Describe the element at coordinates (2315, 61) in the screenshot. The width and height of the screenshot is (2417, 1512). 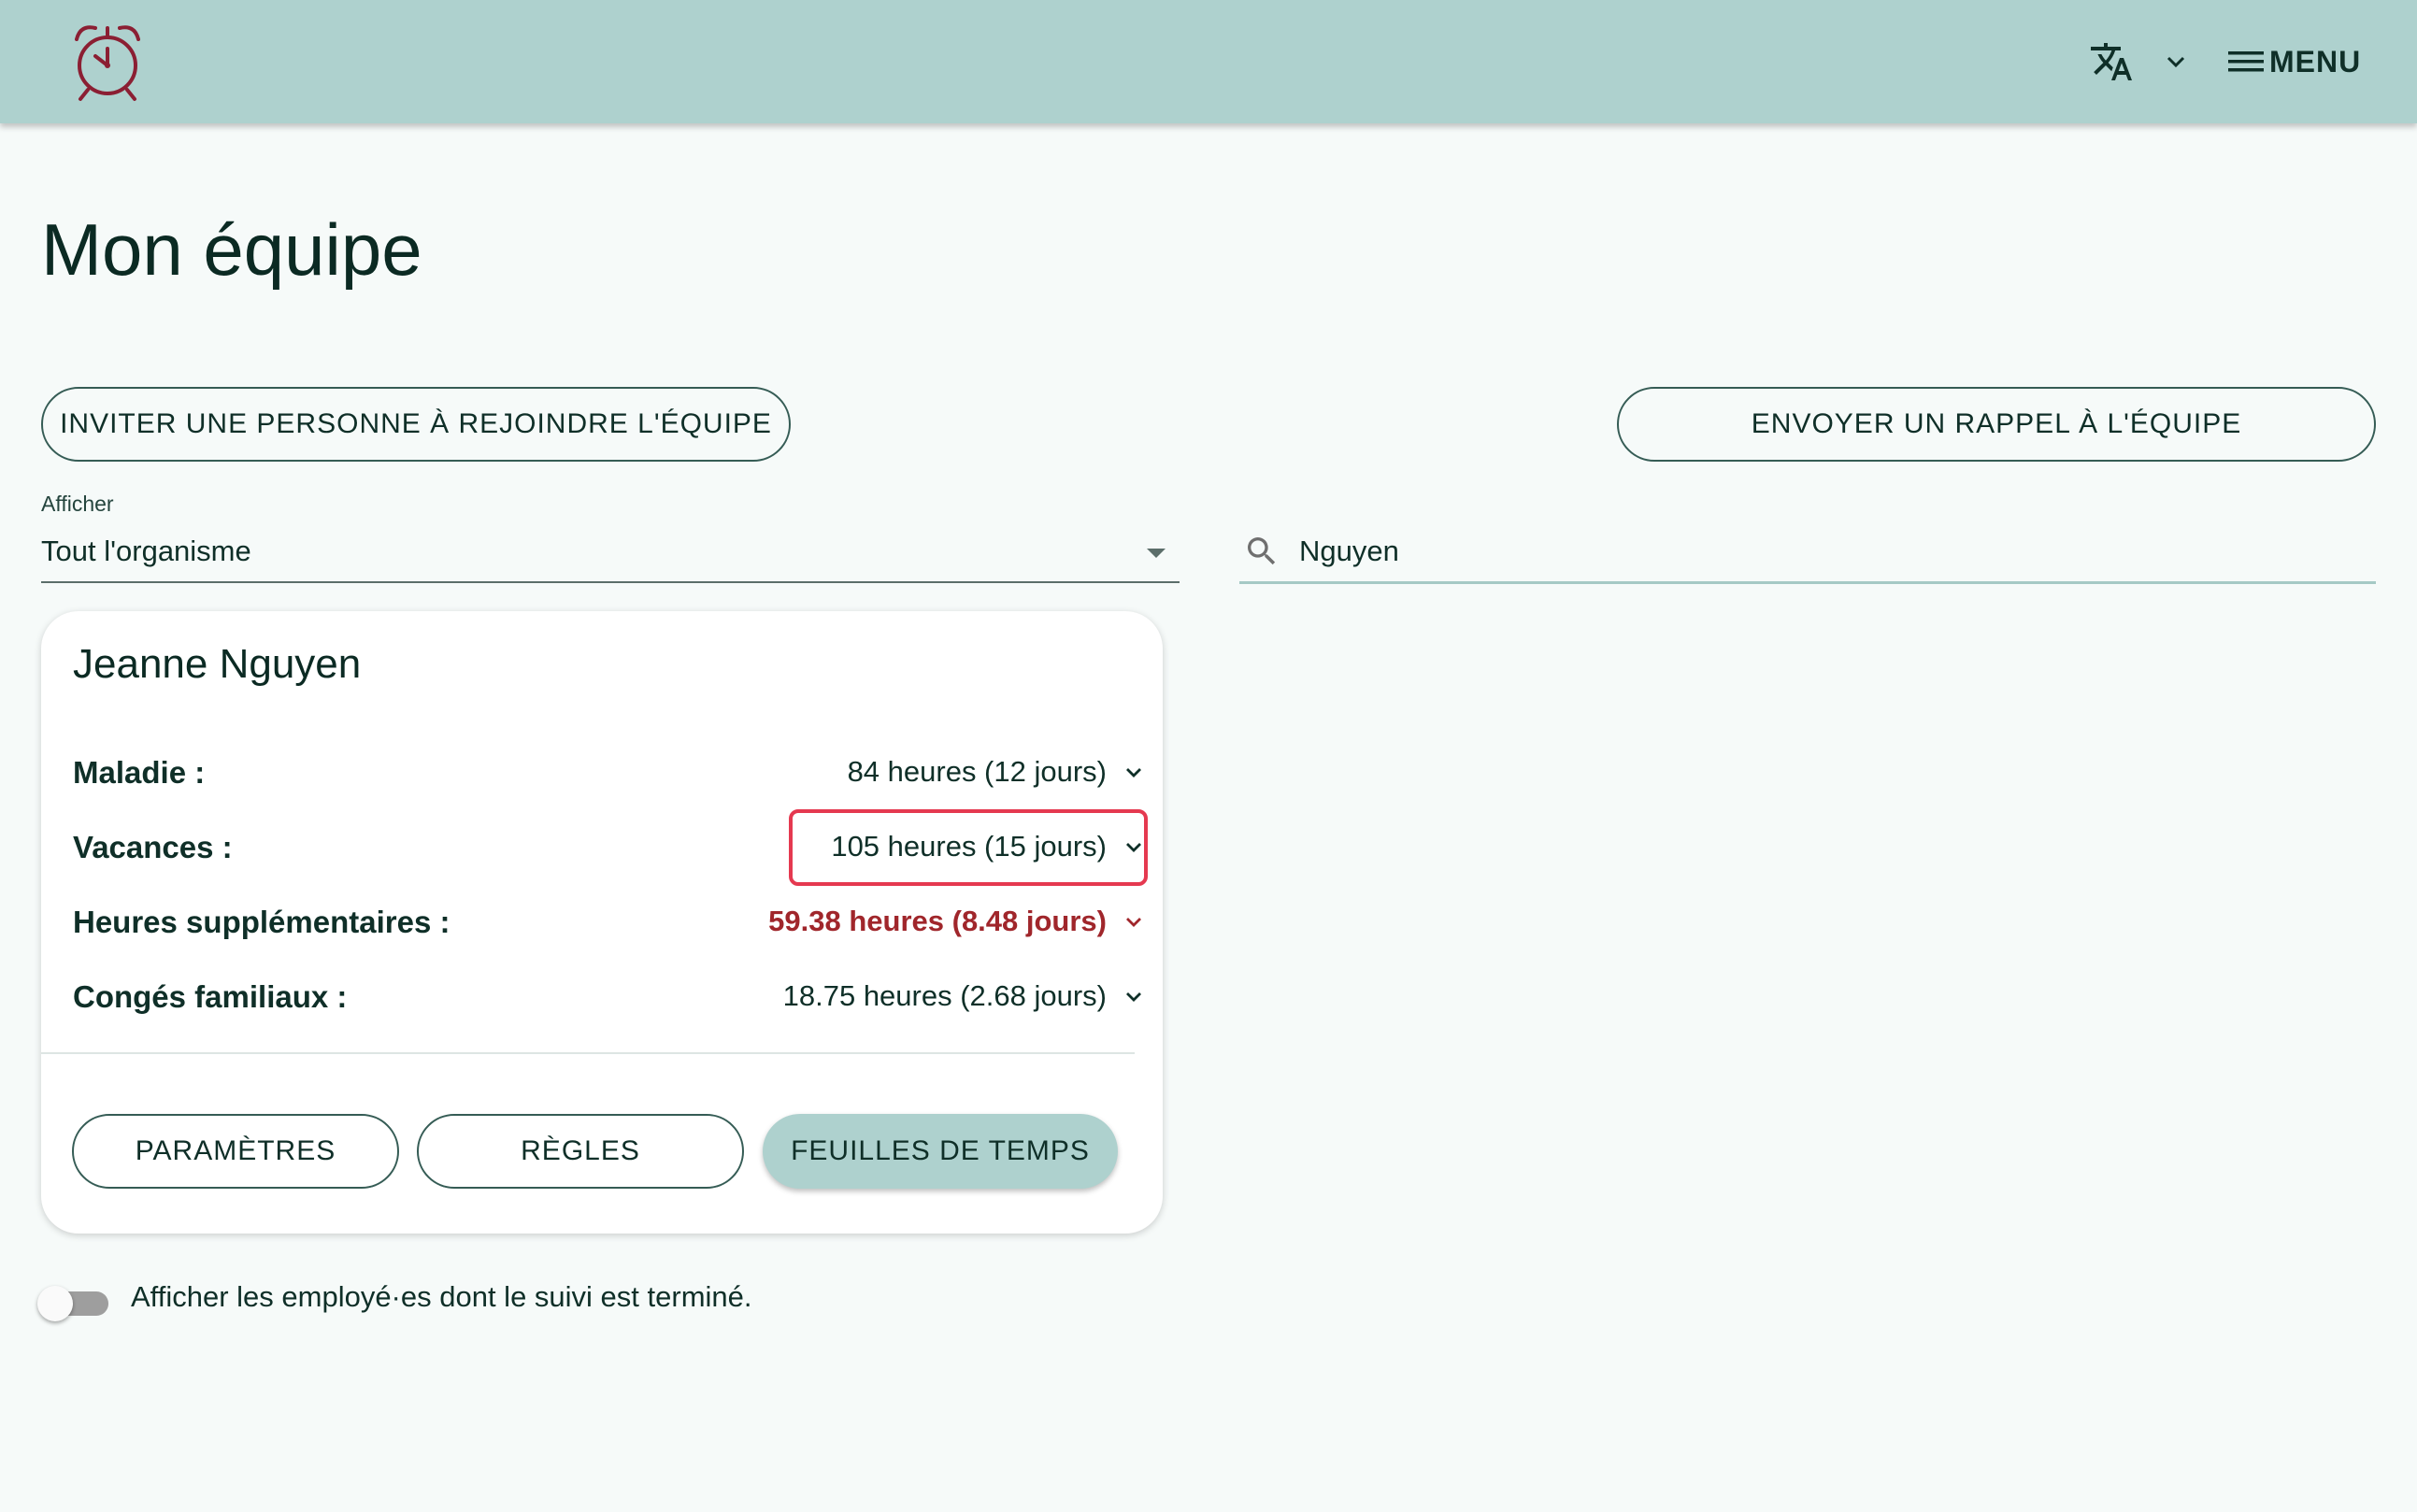
I see `menu-label: MENU` at that location.